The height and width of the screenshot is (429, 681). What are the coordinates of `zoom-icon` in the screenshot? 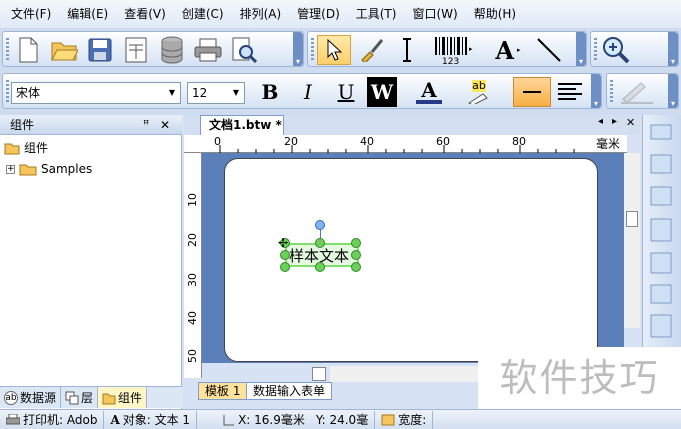 It's located at (616, 50).